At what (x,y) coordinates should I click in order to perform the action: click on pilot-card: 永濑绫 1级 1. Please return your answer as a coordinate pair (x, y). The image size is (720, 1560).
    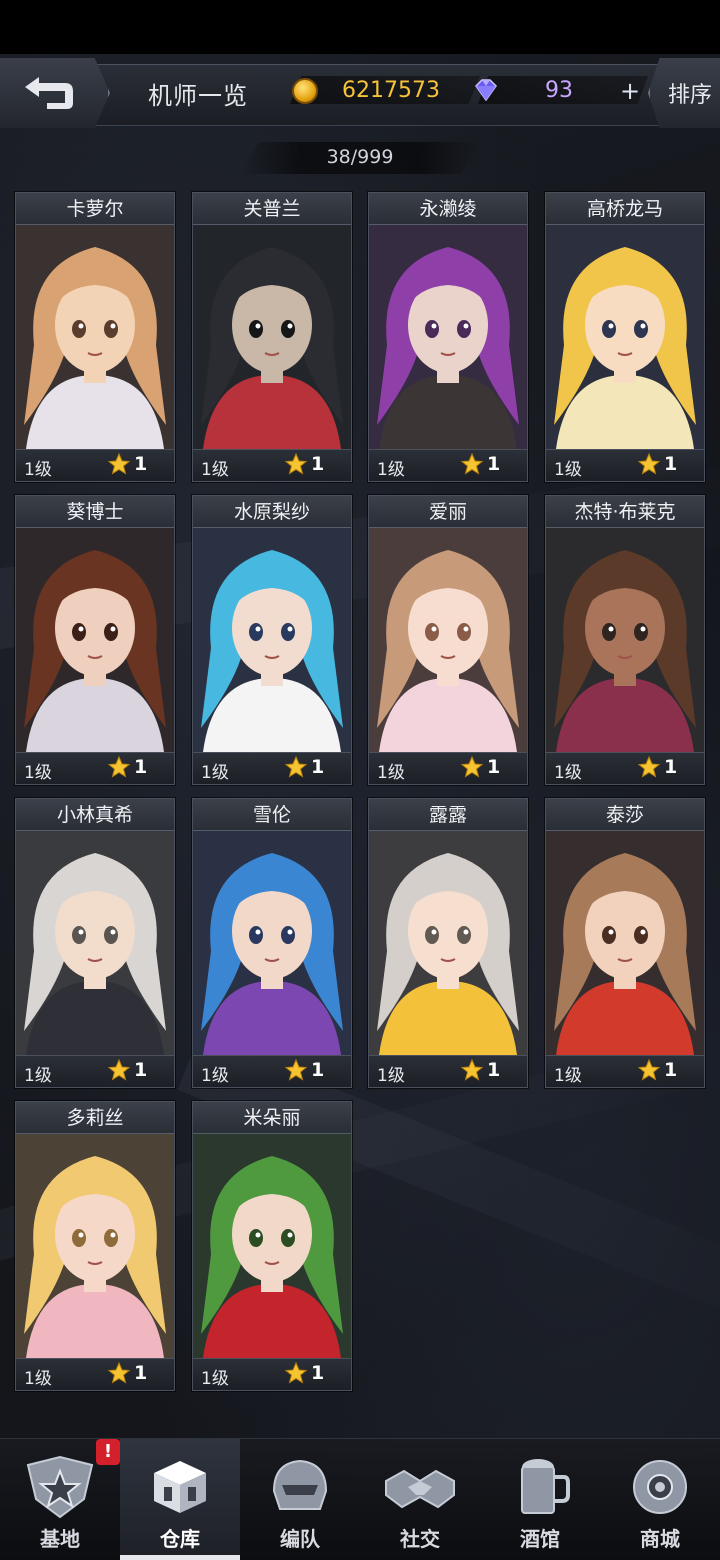
    Looking at the image, I should click on (448, 337).